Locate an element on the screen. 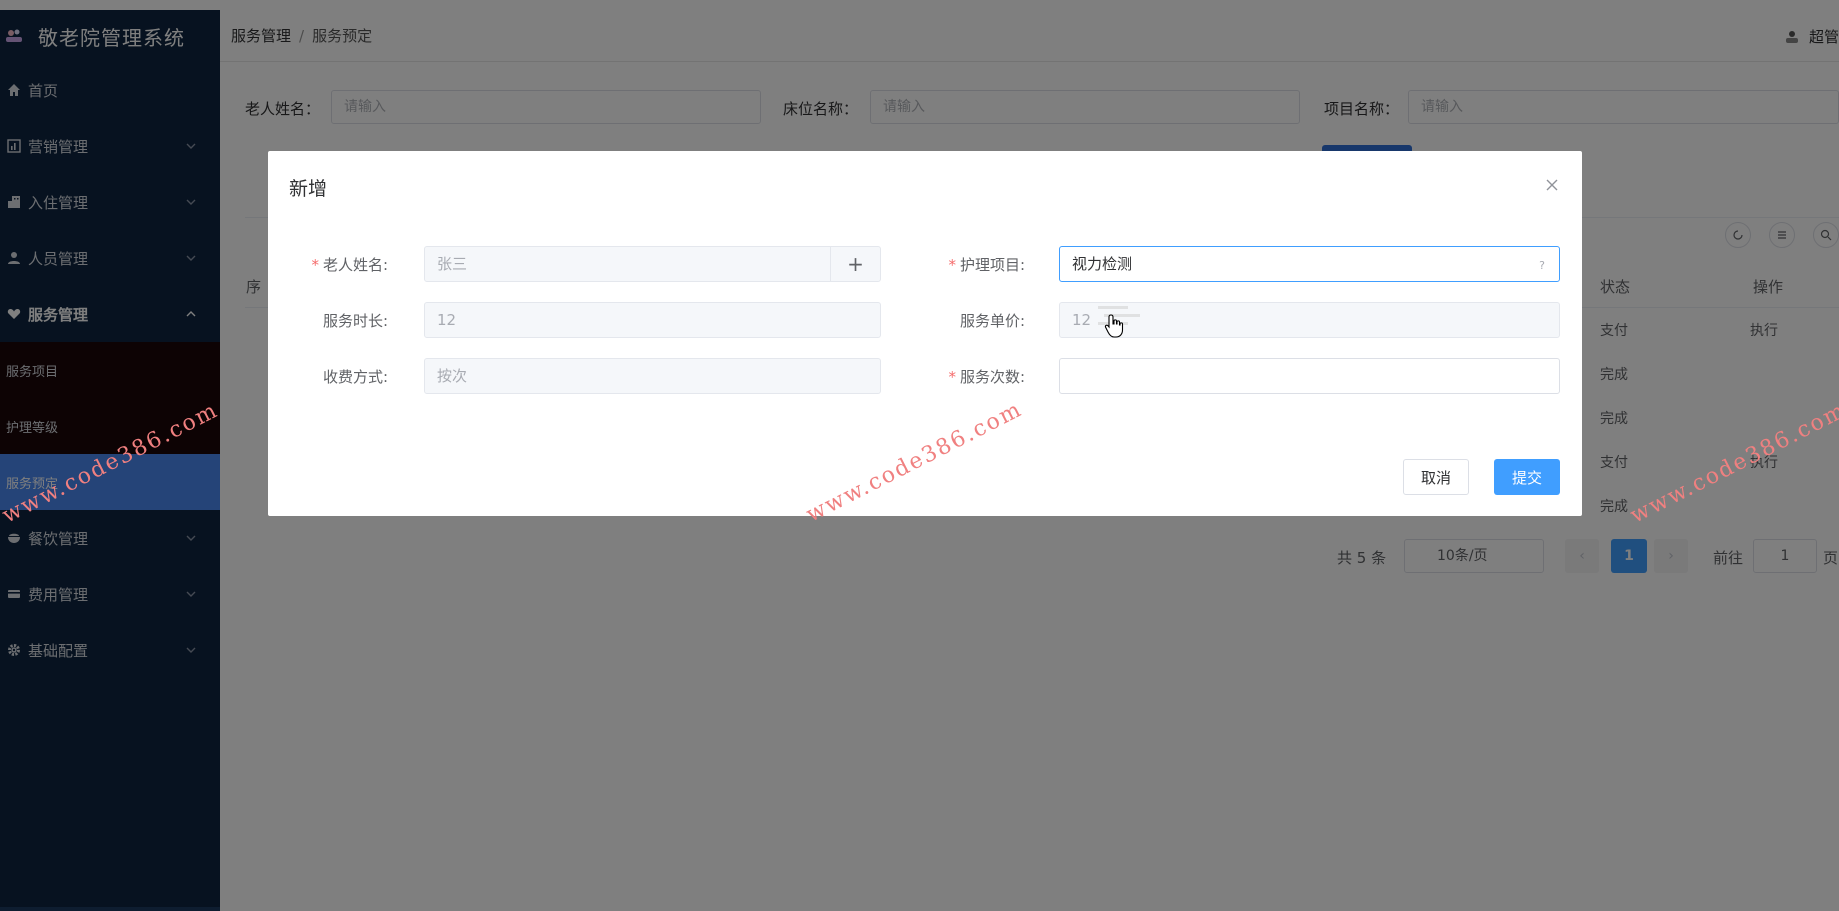 This screenshot has width=1839, height=911. help-icon: ? is located at coordinates (1542, 265).